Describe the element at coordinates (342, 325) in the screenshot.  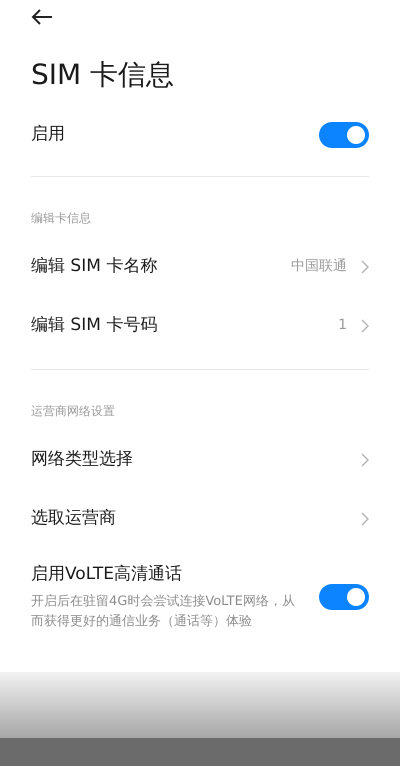
I see `setting-value: 1` at that location.